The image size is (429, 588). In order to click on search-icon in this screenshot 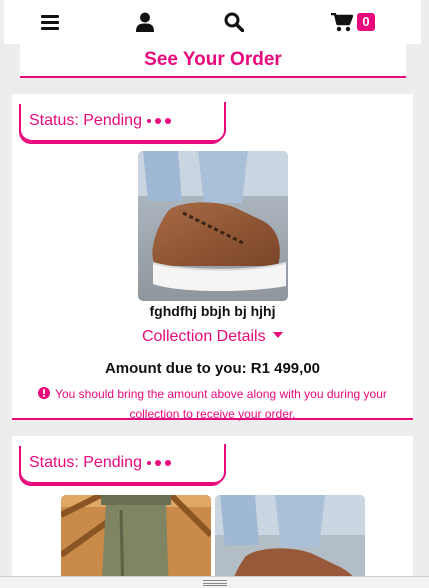, I will do `click(234, 22)`.